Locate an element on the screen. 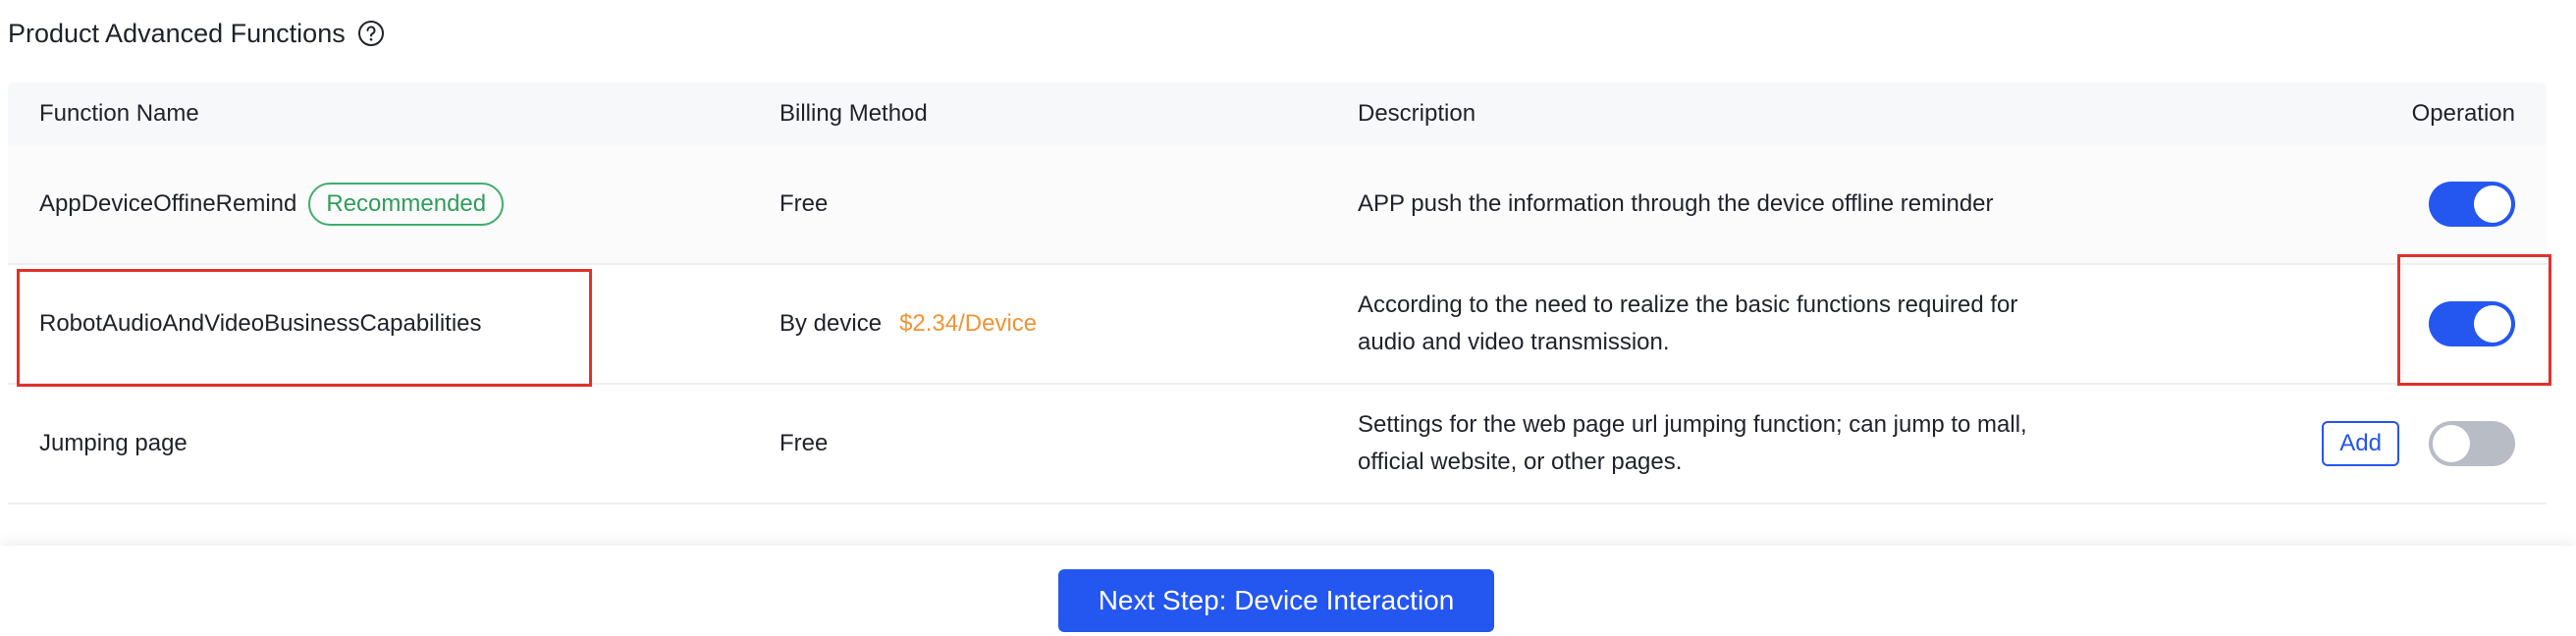 The image size is (2576, 636). header-operation: Operation is located at coordinates (2463, 114).